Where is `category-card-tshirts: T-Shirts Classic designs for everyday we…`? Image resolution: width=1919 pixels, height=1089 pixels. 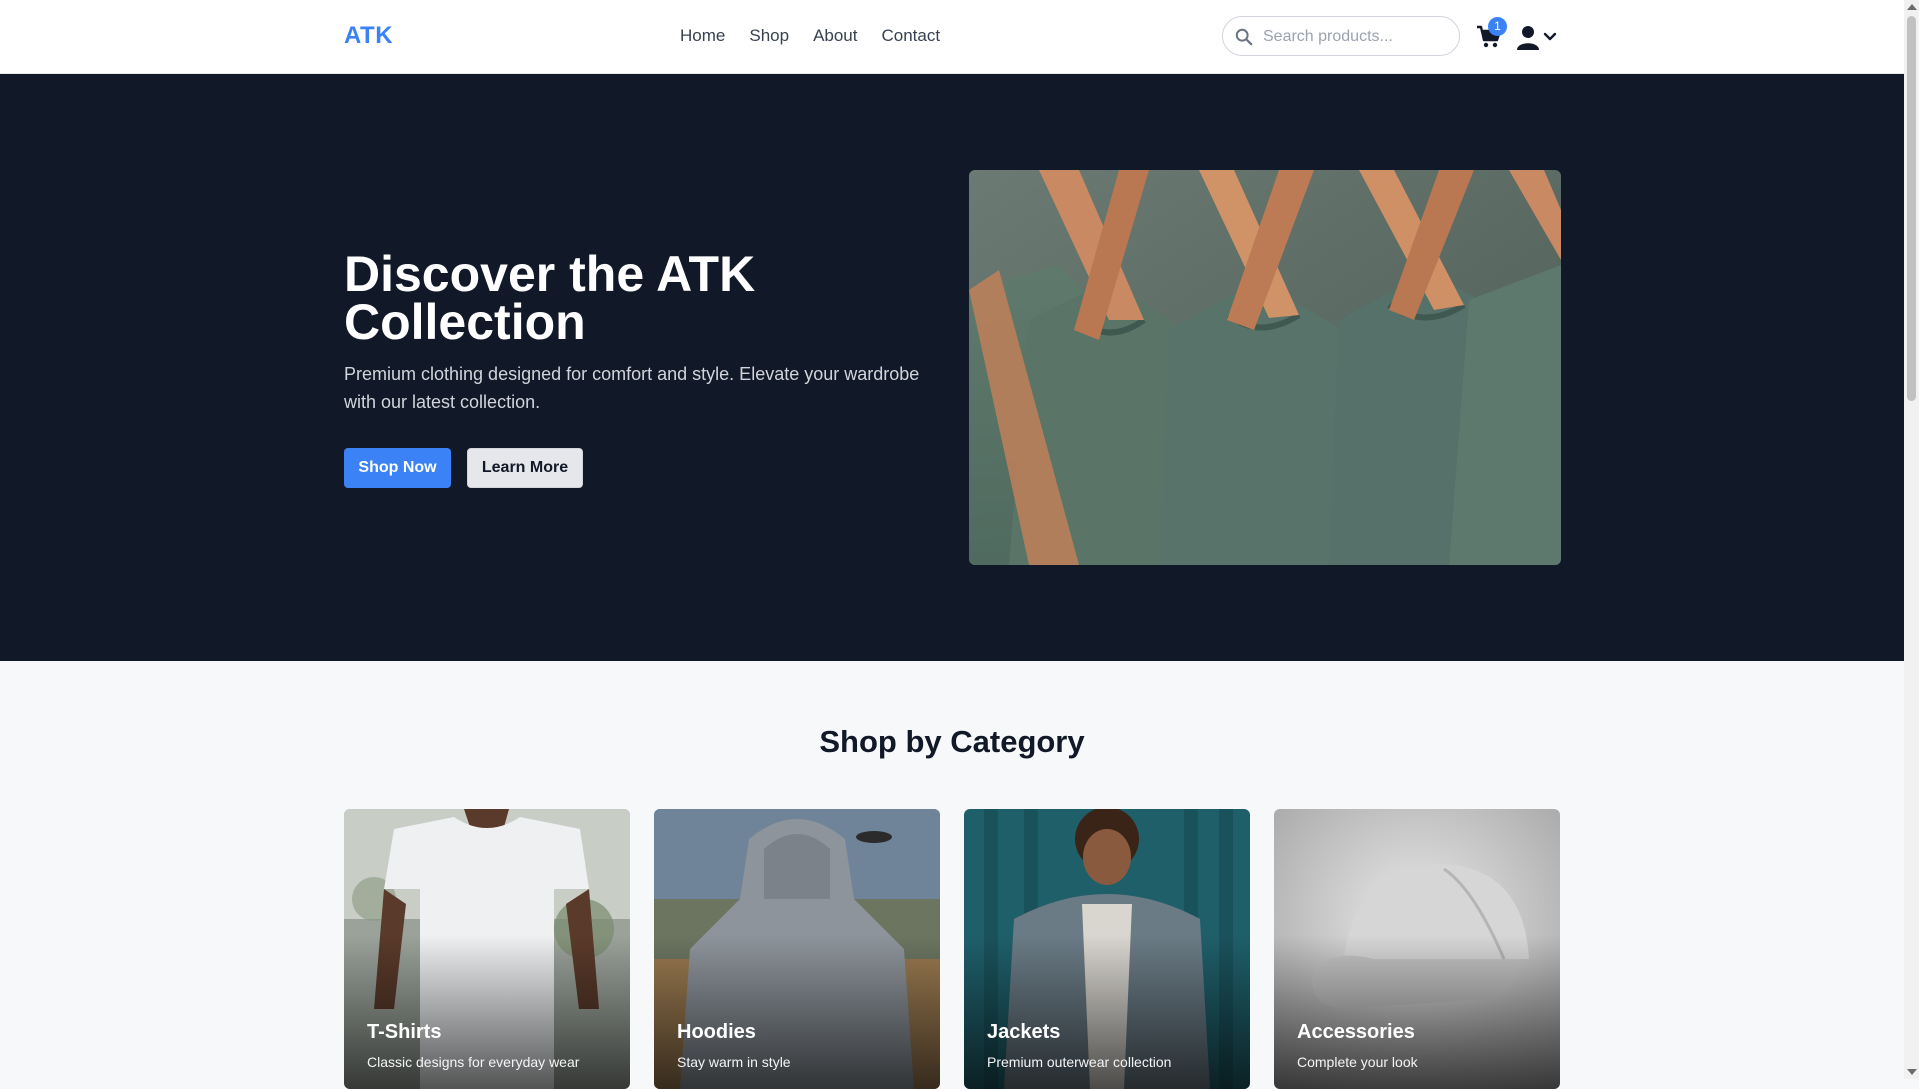
category-card-tshirts: T-Shirts Classic designs for everyday we… is located at coordinates (487, 949).